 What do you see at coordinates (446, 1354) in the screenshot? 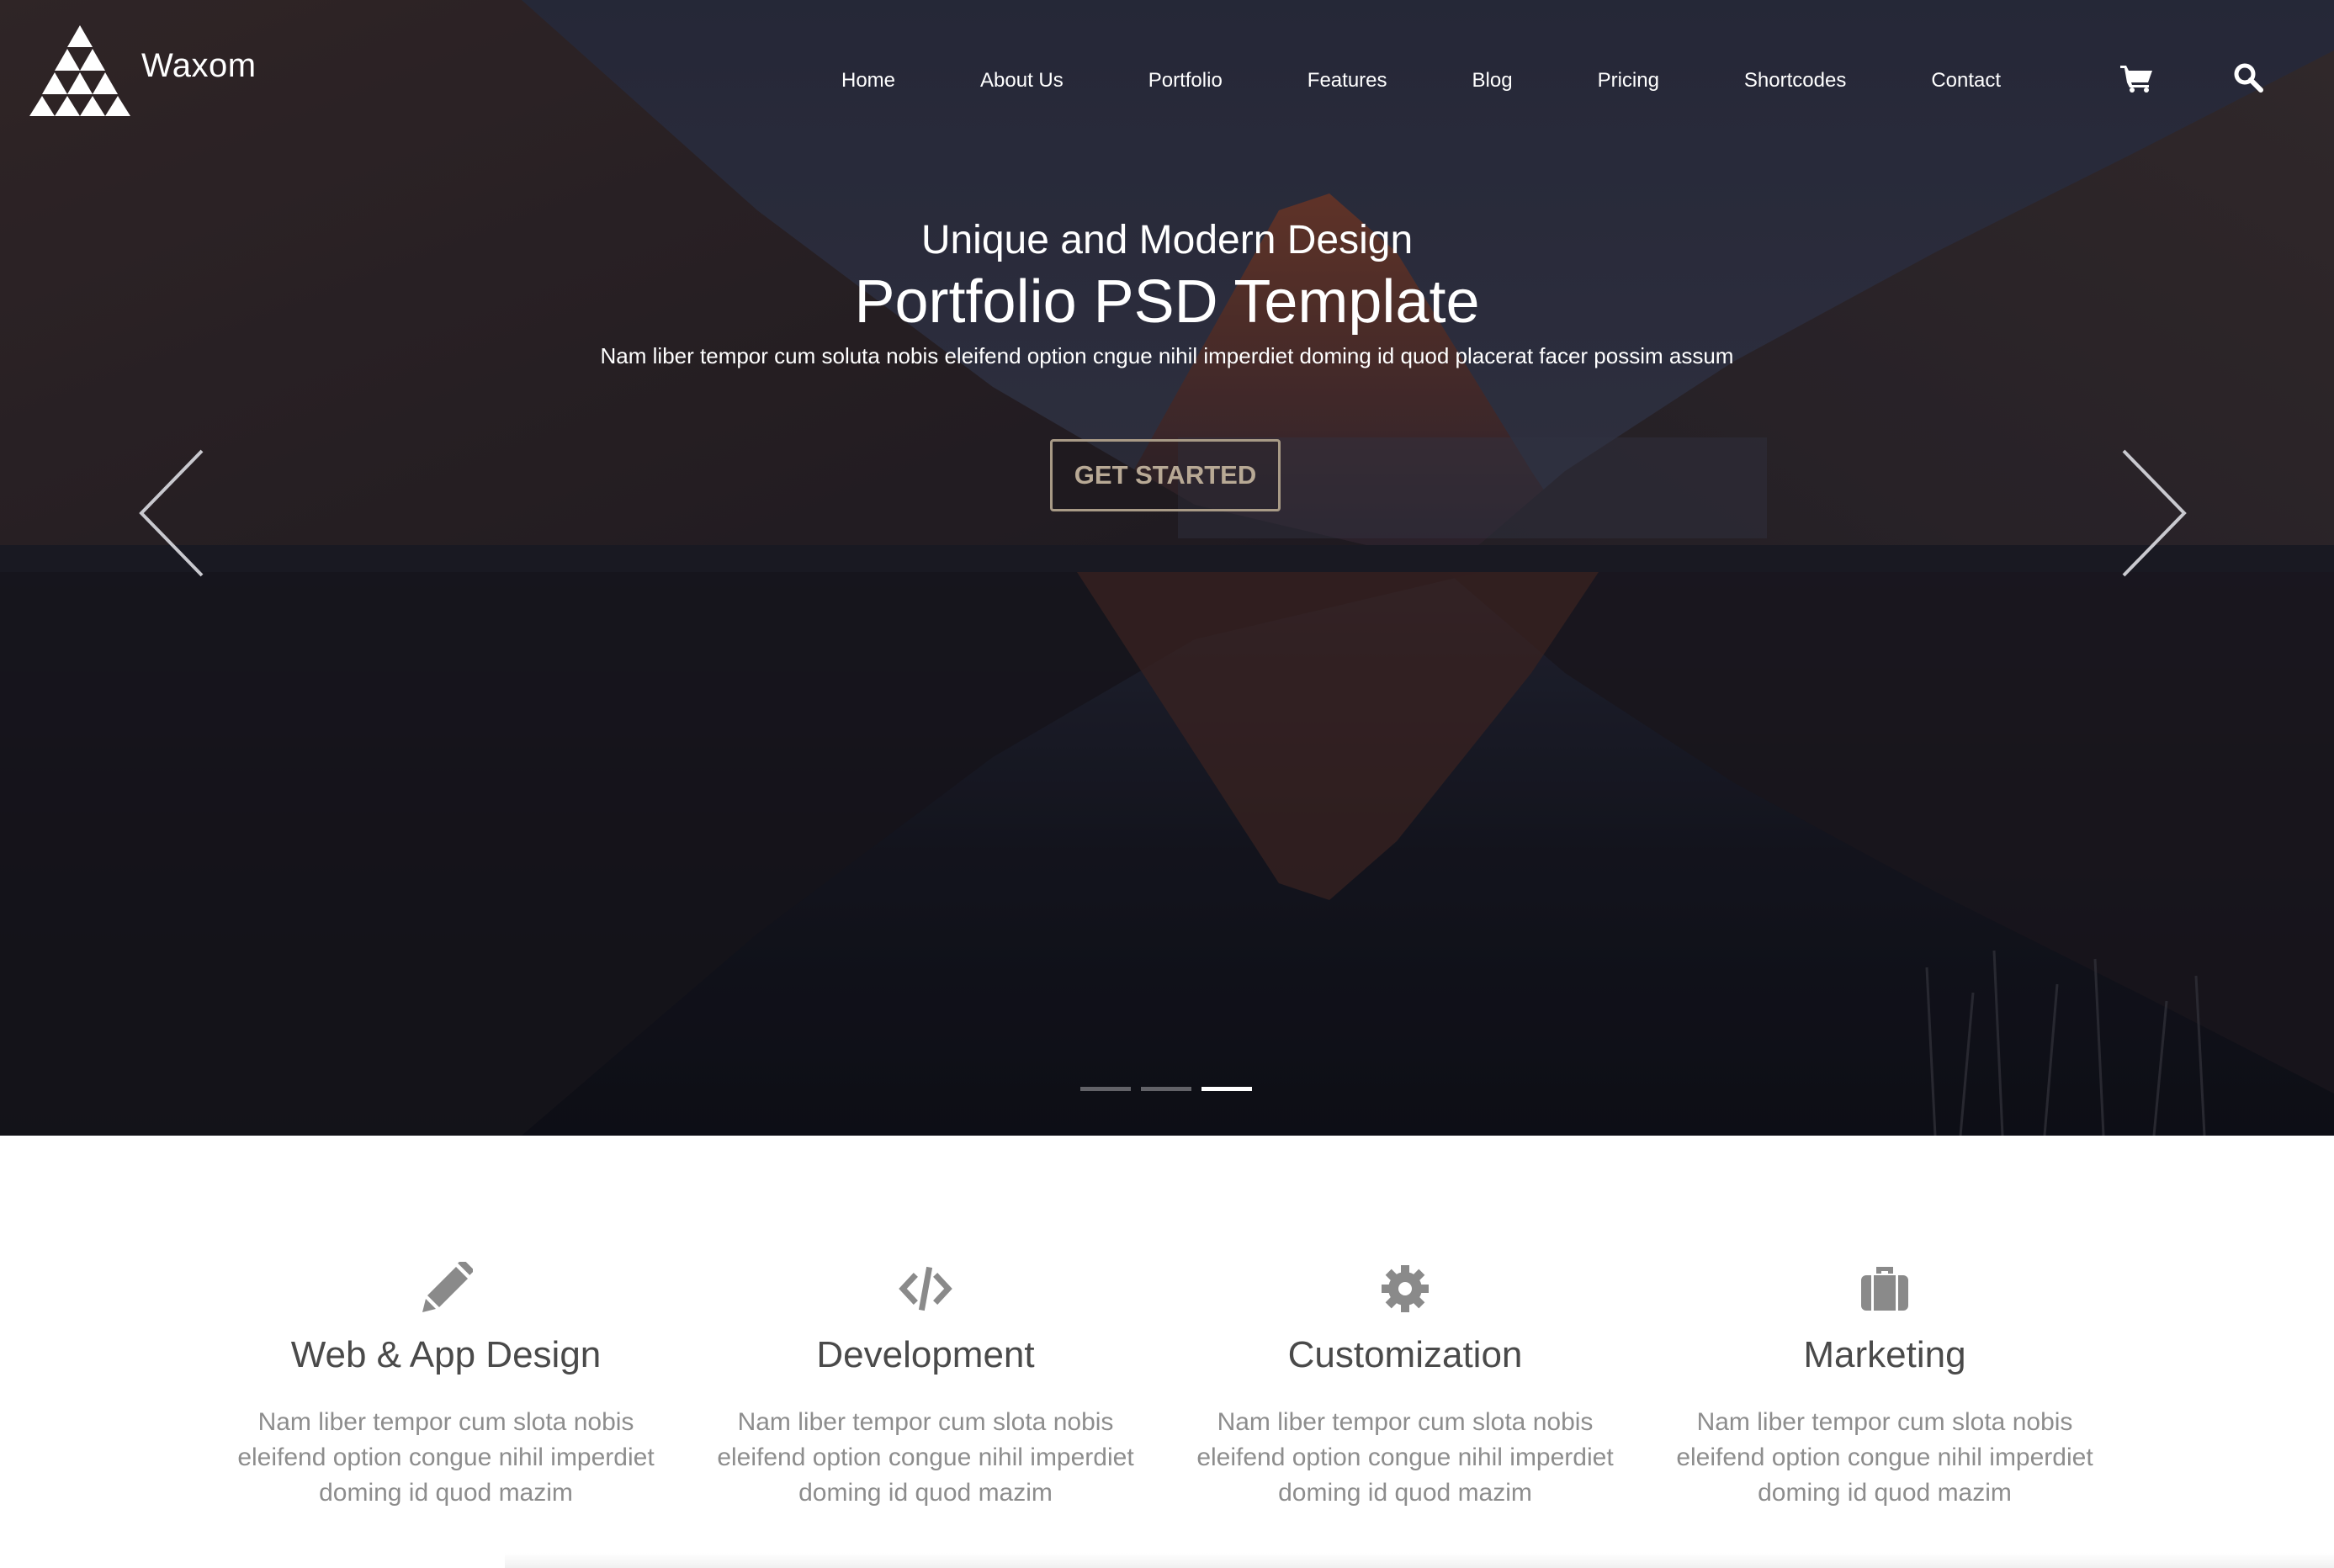
I see `service-title: Web & App Design` at bounding box center [446, 1354].